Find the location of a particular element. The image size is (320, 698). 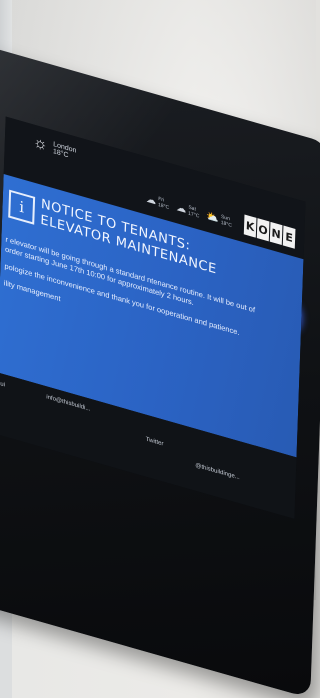

footer-twitter: Twitter is located at coordinates (154, 442).